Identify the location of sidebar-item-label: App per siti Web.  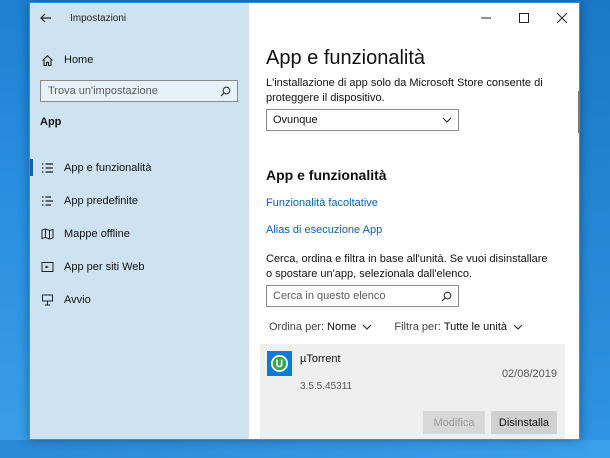
(104, 266).